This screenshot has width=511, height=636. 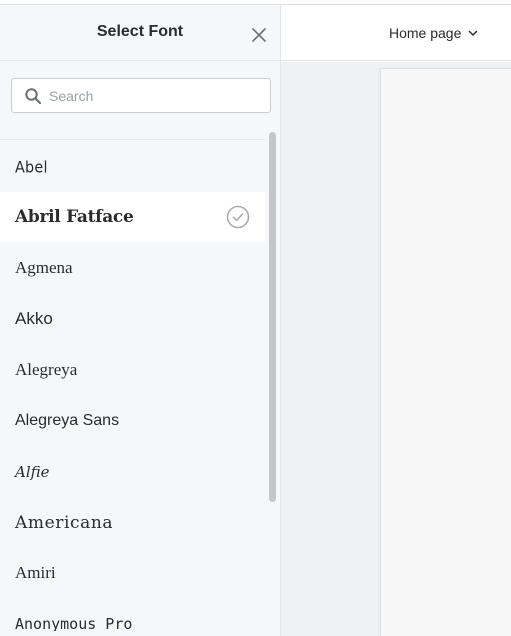 What do you see at coordinates (132, 523) in the screenshot?
I see `font-item-americana: Americana` at bounding box center [132, 523].